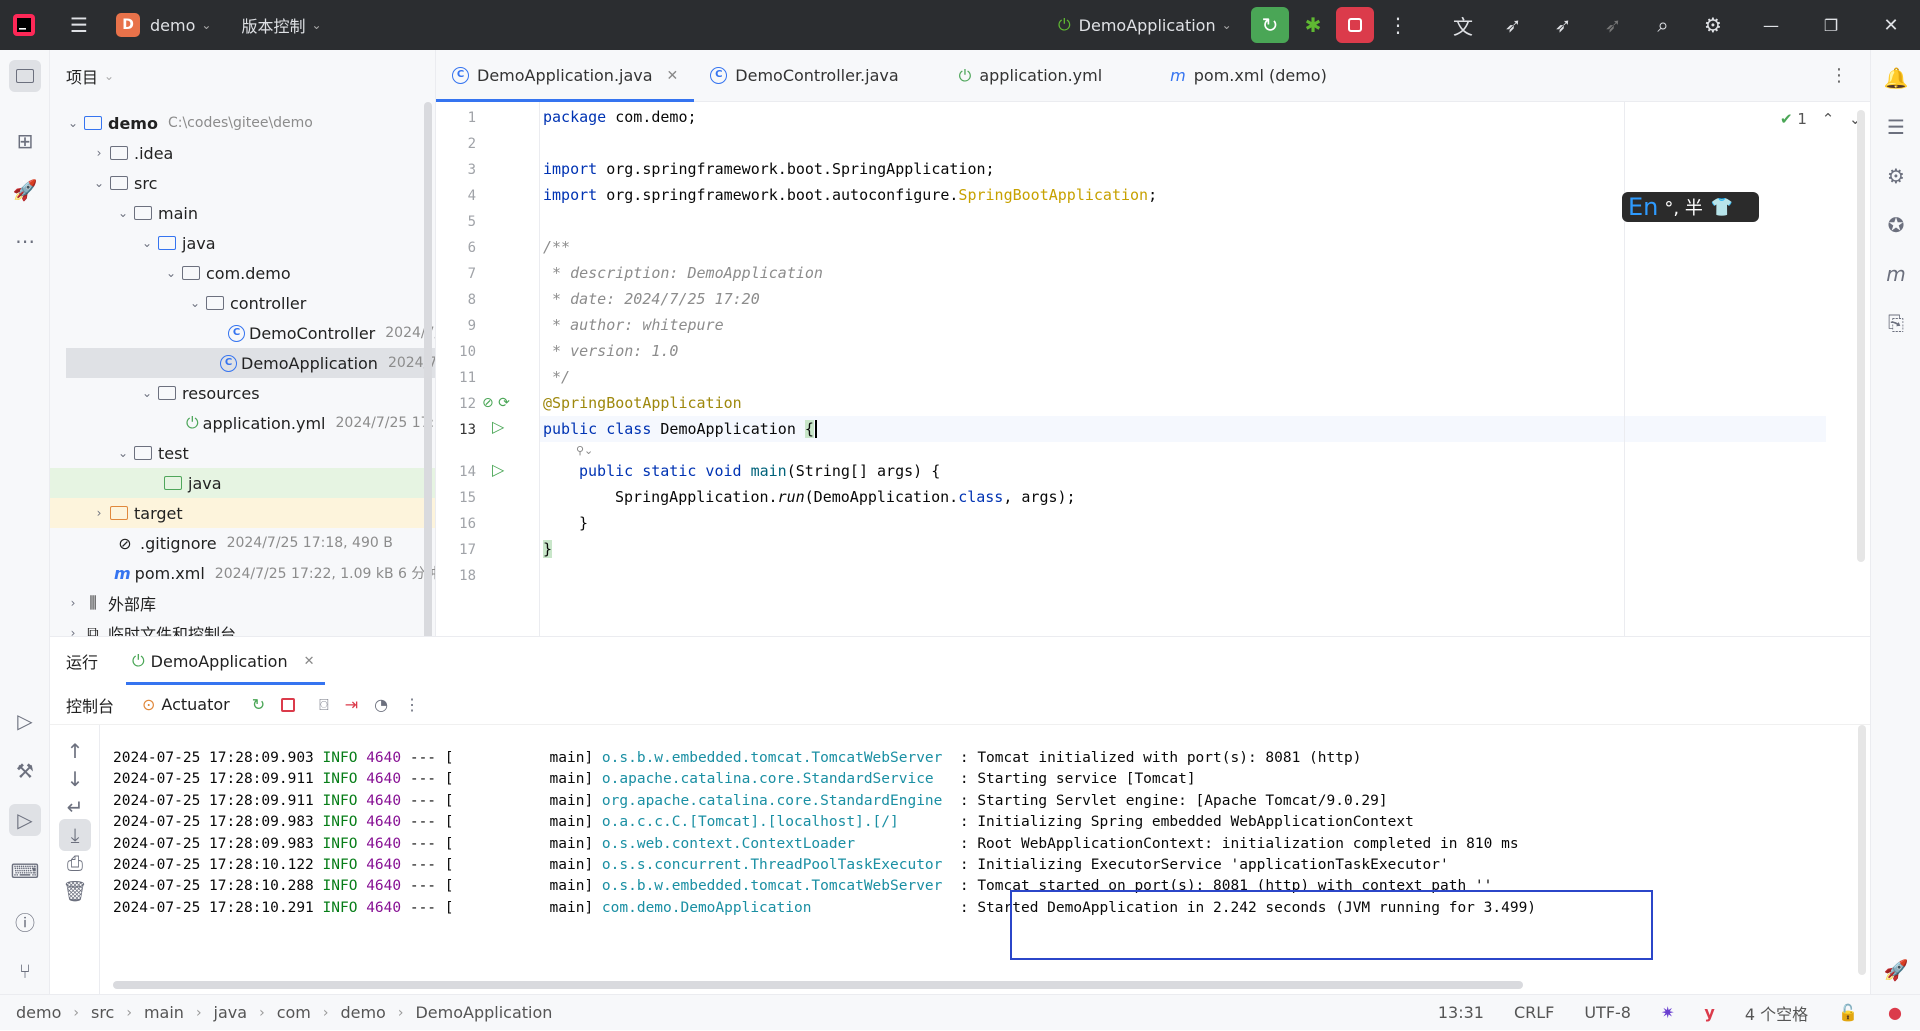 Image resolution: width=1920 pixels, height=1031 pixels. Describe the element at coordinates (164, 1012) in the screenshot. I see `breadcrumb-item: main` at that location.